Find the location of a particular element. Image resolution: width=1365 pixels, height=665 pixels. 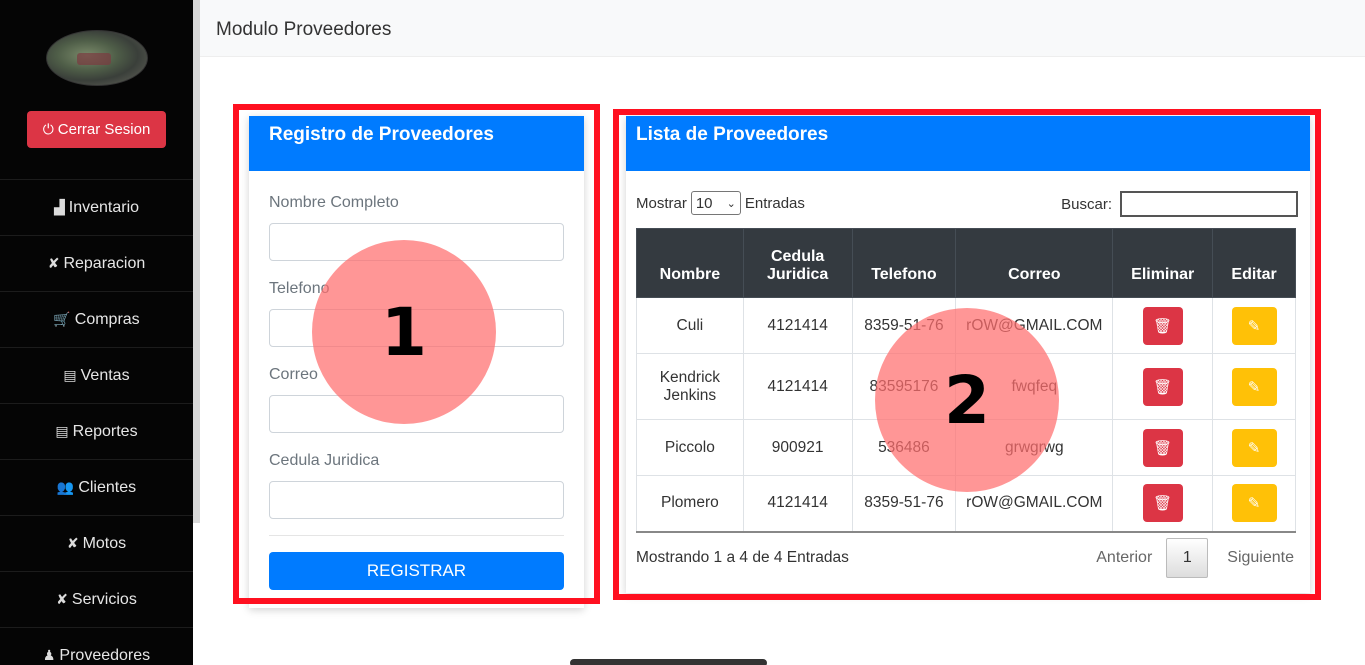

boxes-icon: ▟ is located at coordinates (59, 207).